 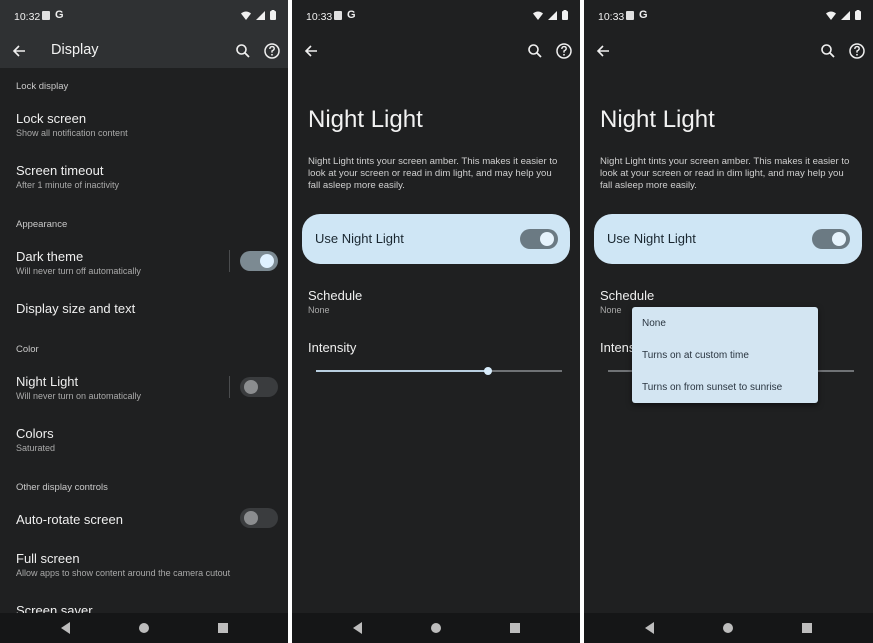 I want to click on section-lock-display: Lock display, so click(x=42, y=86).